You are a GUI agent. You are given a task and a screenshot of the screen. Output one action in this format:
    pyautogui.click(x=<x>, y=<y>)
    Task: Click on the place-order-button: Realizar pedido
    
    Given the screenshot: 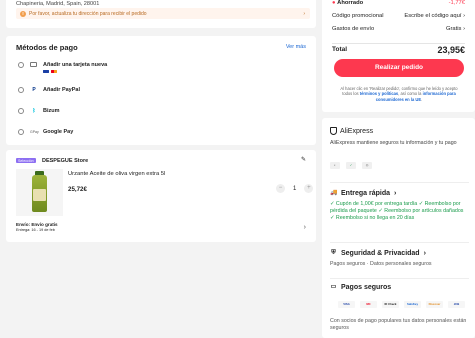 What is the action you would take?
    pyautogui.click(x=399, y=68)
    